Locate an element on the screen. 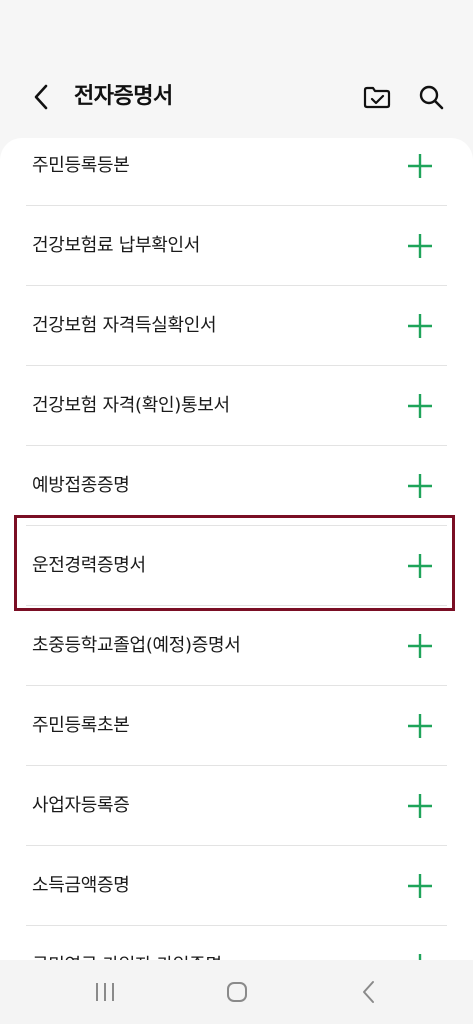  list-item: 소득금액증명 is located at coordinates (236, 886).